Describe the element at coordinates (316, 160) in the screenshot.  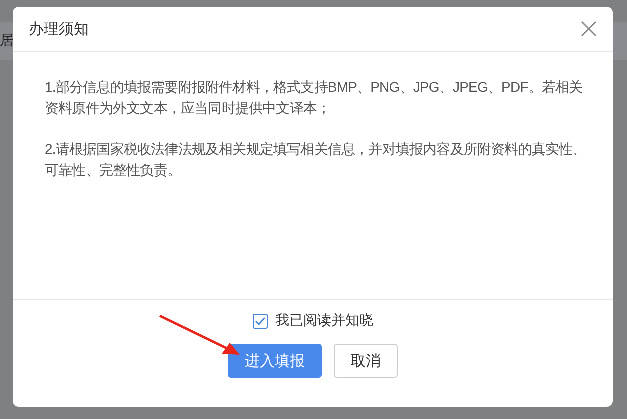
I see `notice-paragraph: 2.请根据国家税收法律法规及相关规定填写相关信息，并对填报内容及所附资料的真实性、可靠性、完整性负责。` at that location.